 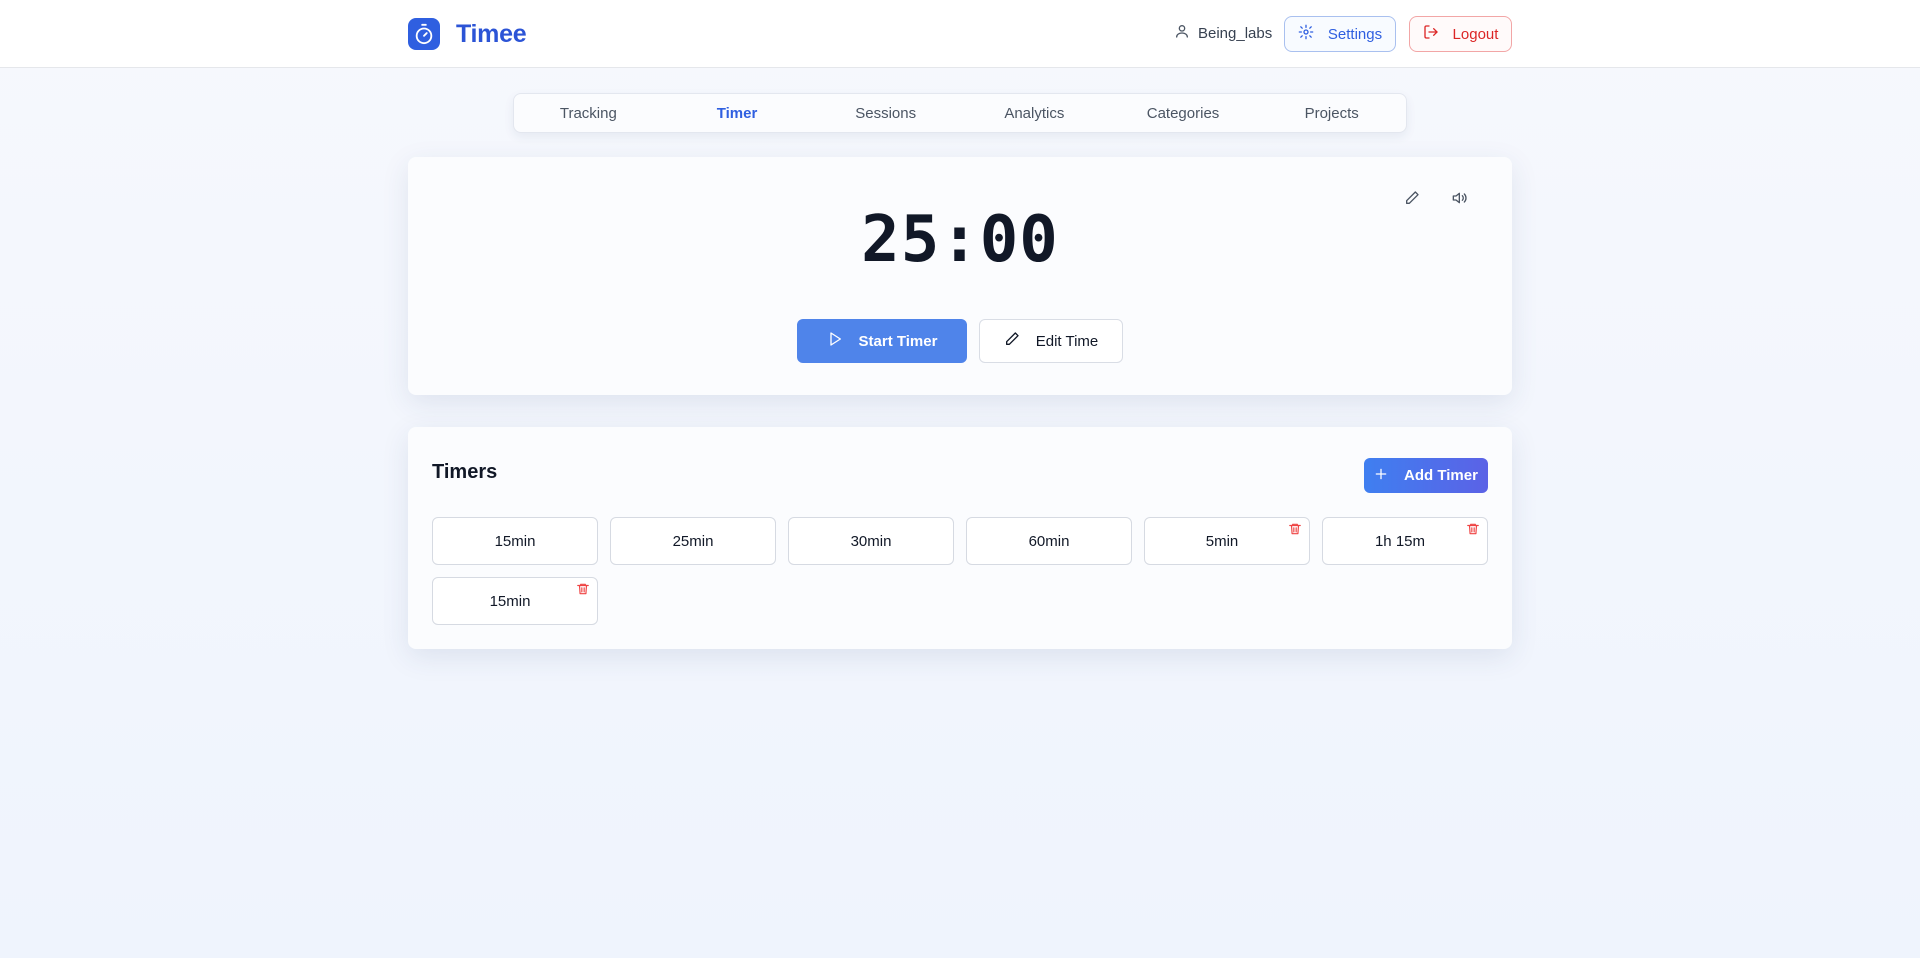 What do you see at coordinates (898, 341) in the screenshot?
I see `start-timer-label: Start Timer` at bounding box center [898, 341].